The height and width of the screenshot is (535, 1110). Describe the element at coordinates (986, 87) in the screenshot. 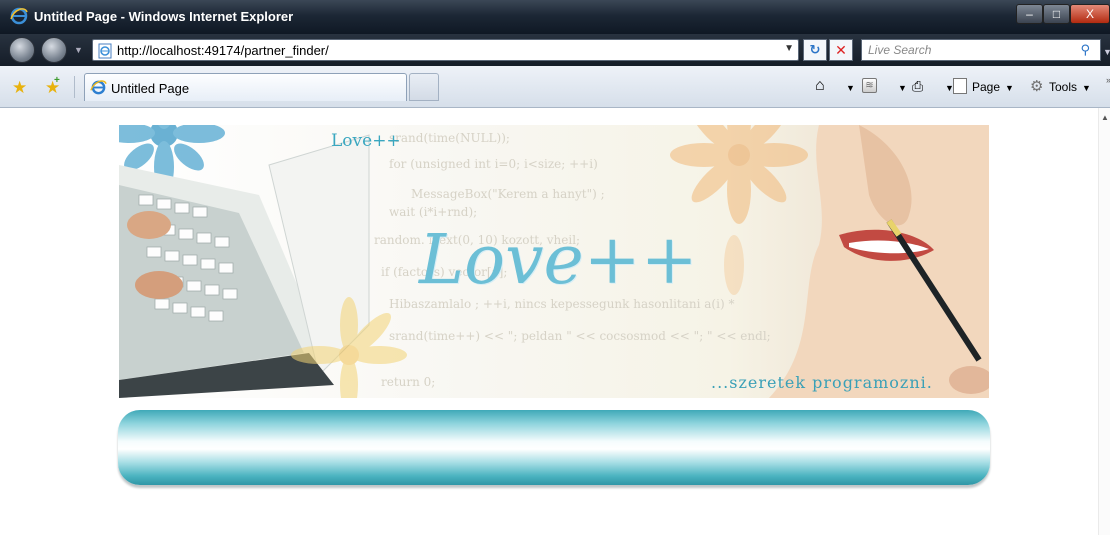

I see `page-menu-label: Page` at that location.